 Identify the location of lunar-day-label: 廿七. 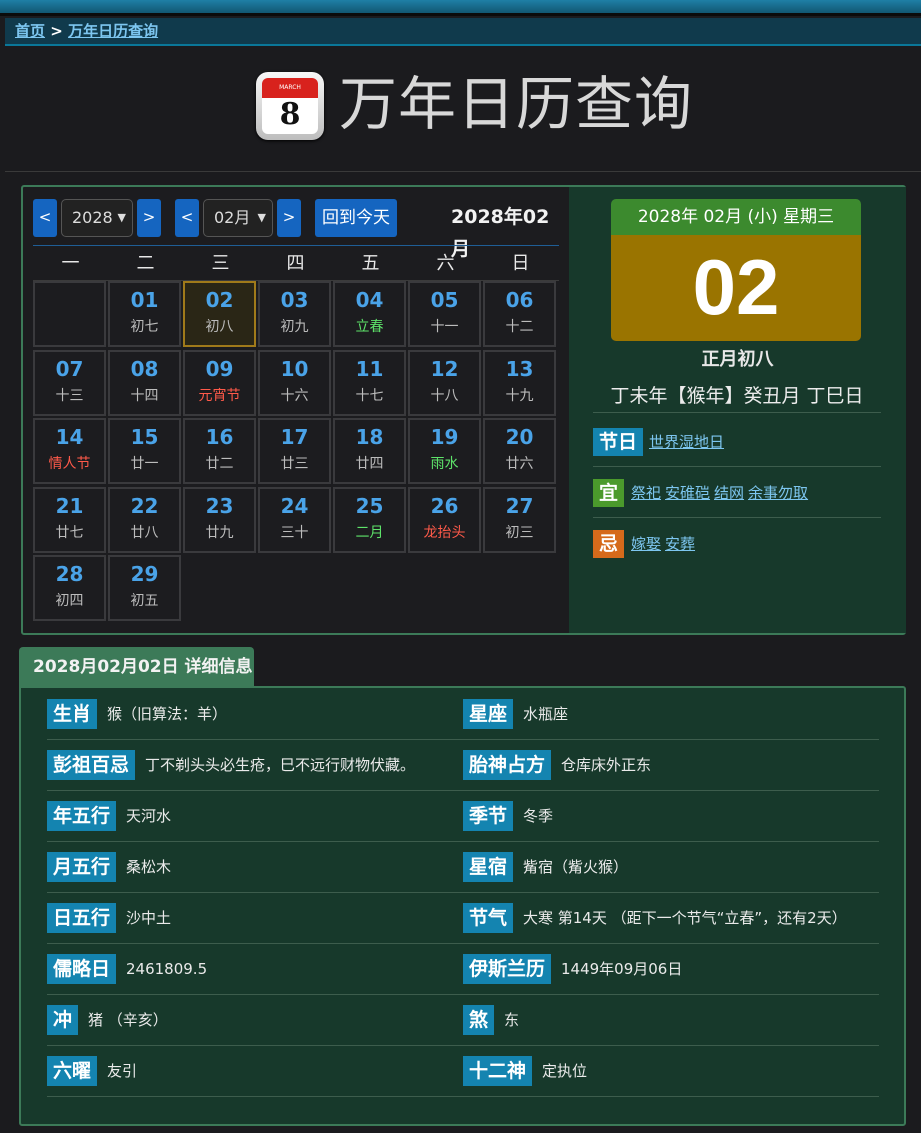
(69, 532).